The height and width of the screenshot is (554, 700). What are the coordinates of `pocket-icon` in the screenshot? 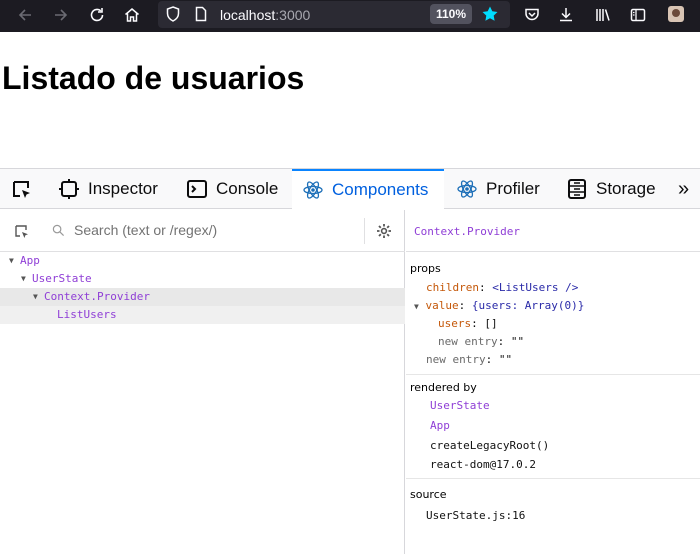 It's located at (532, 15).